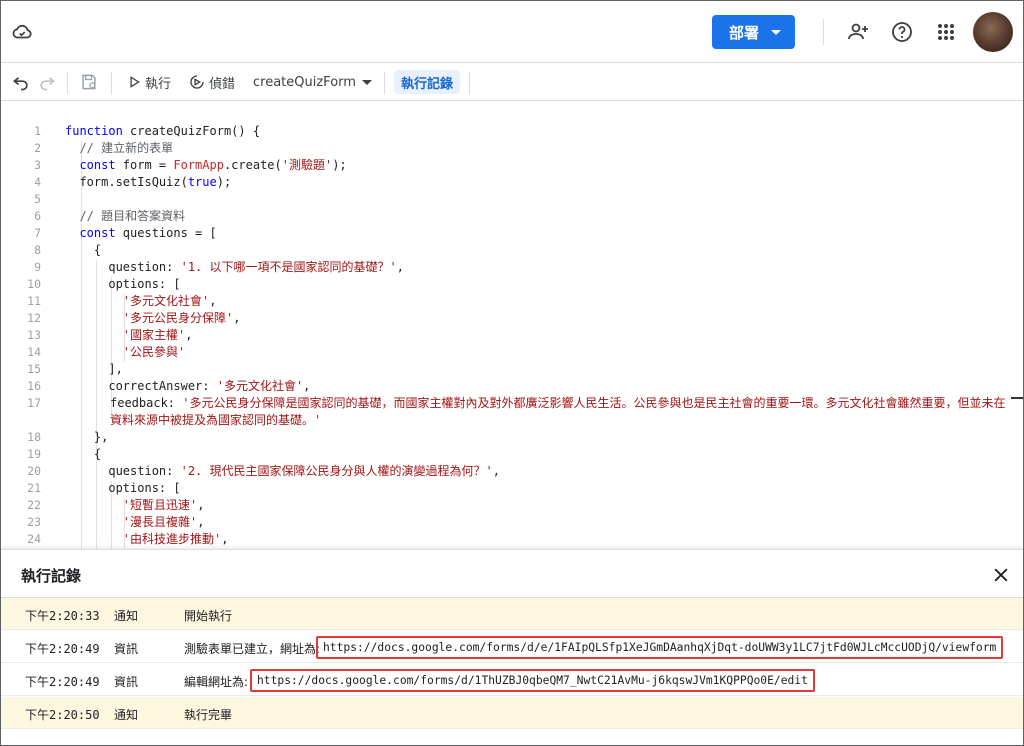 Image resolution: width=1024 pixels, height=746 pixels. What do you see at coordinates (512, 82) in the screenshot?
I see `editor-toolbar: 執行 偵錯 createQuizForm 執行記錄` at bounding box center [512, 82].